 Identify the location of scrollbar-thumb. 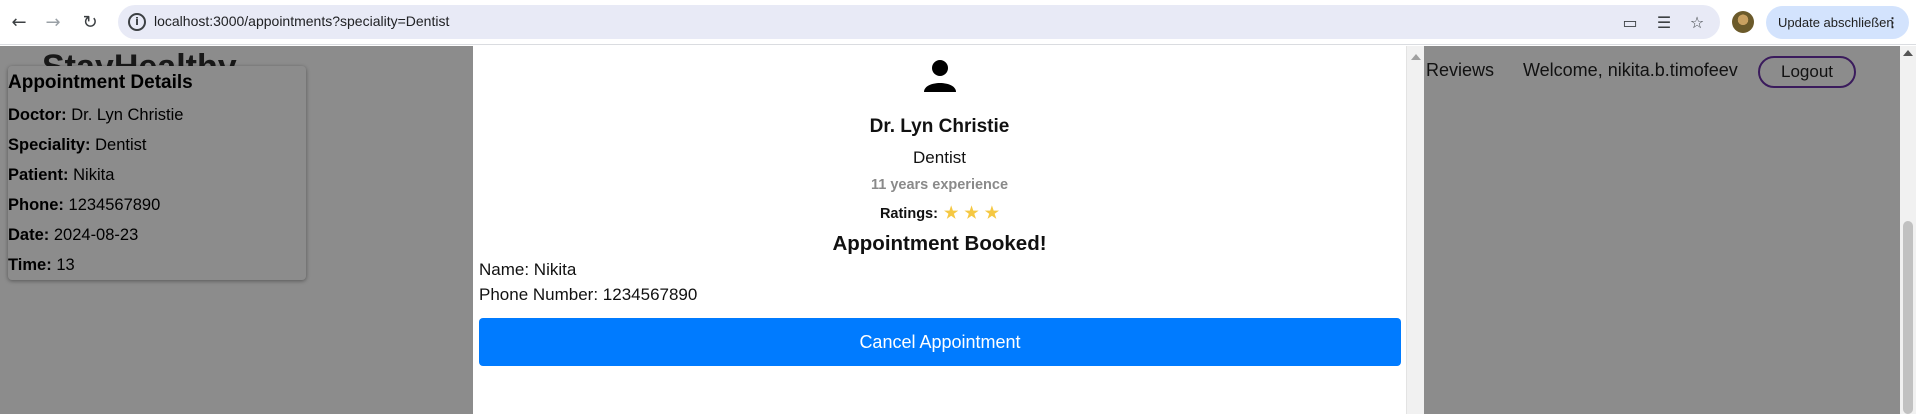
(1908, 317).